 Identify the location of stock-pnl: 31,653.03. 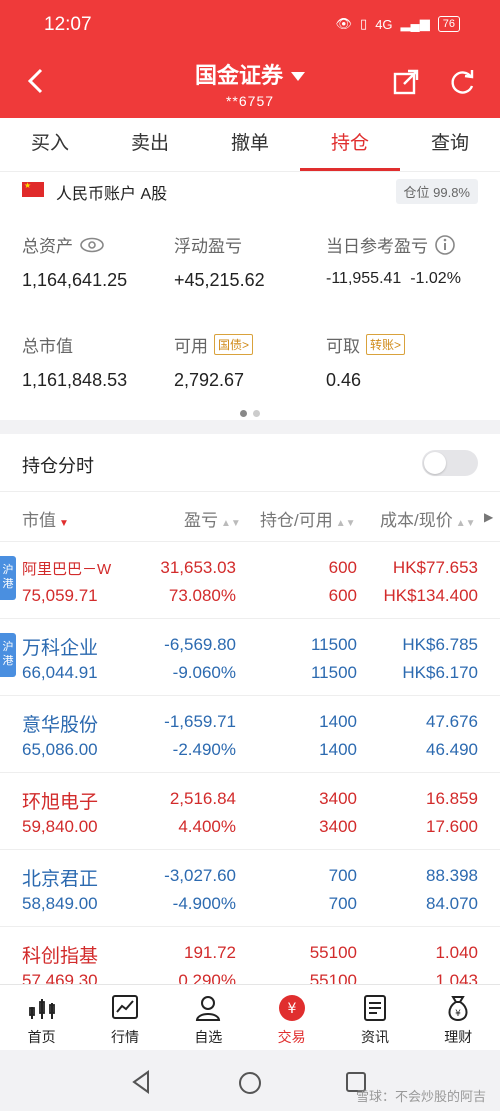
(198, 567).